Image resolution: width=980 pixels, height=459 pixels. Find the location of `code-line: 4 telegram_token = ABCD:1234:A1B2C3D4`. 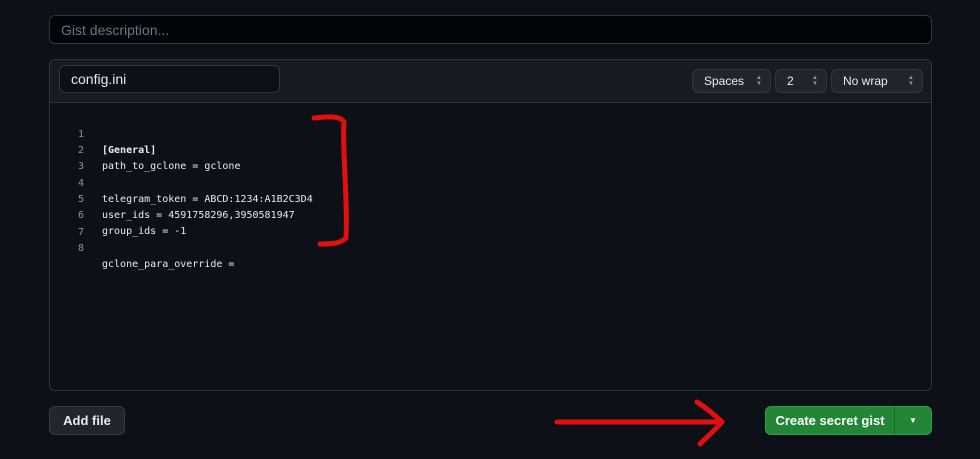

code-line: 4 telegram_token = ABCD:1234:A1B2C3D4 is located at coordinates (181, 182).